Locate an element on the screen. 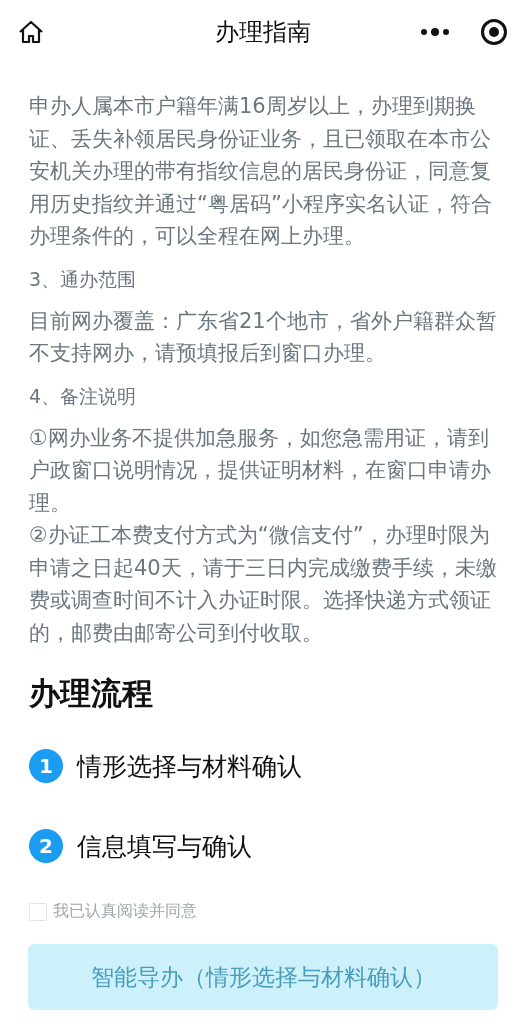 This screenshot has width=526, height=1024. step-number-badge: 2 is located at coordinates (46, 846).